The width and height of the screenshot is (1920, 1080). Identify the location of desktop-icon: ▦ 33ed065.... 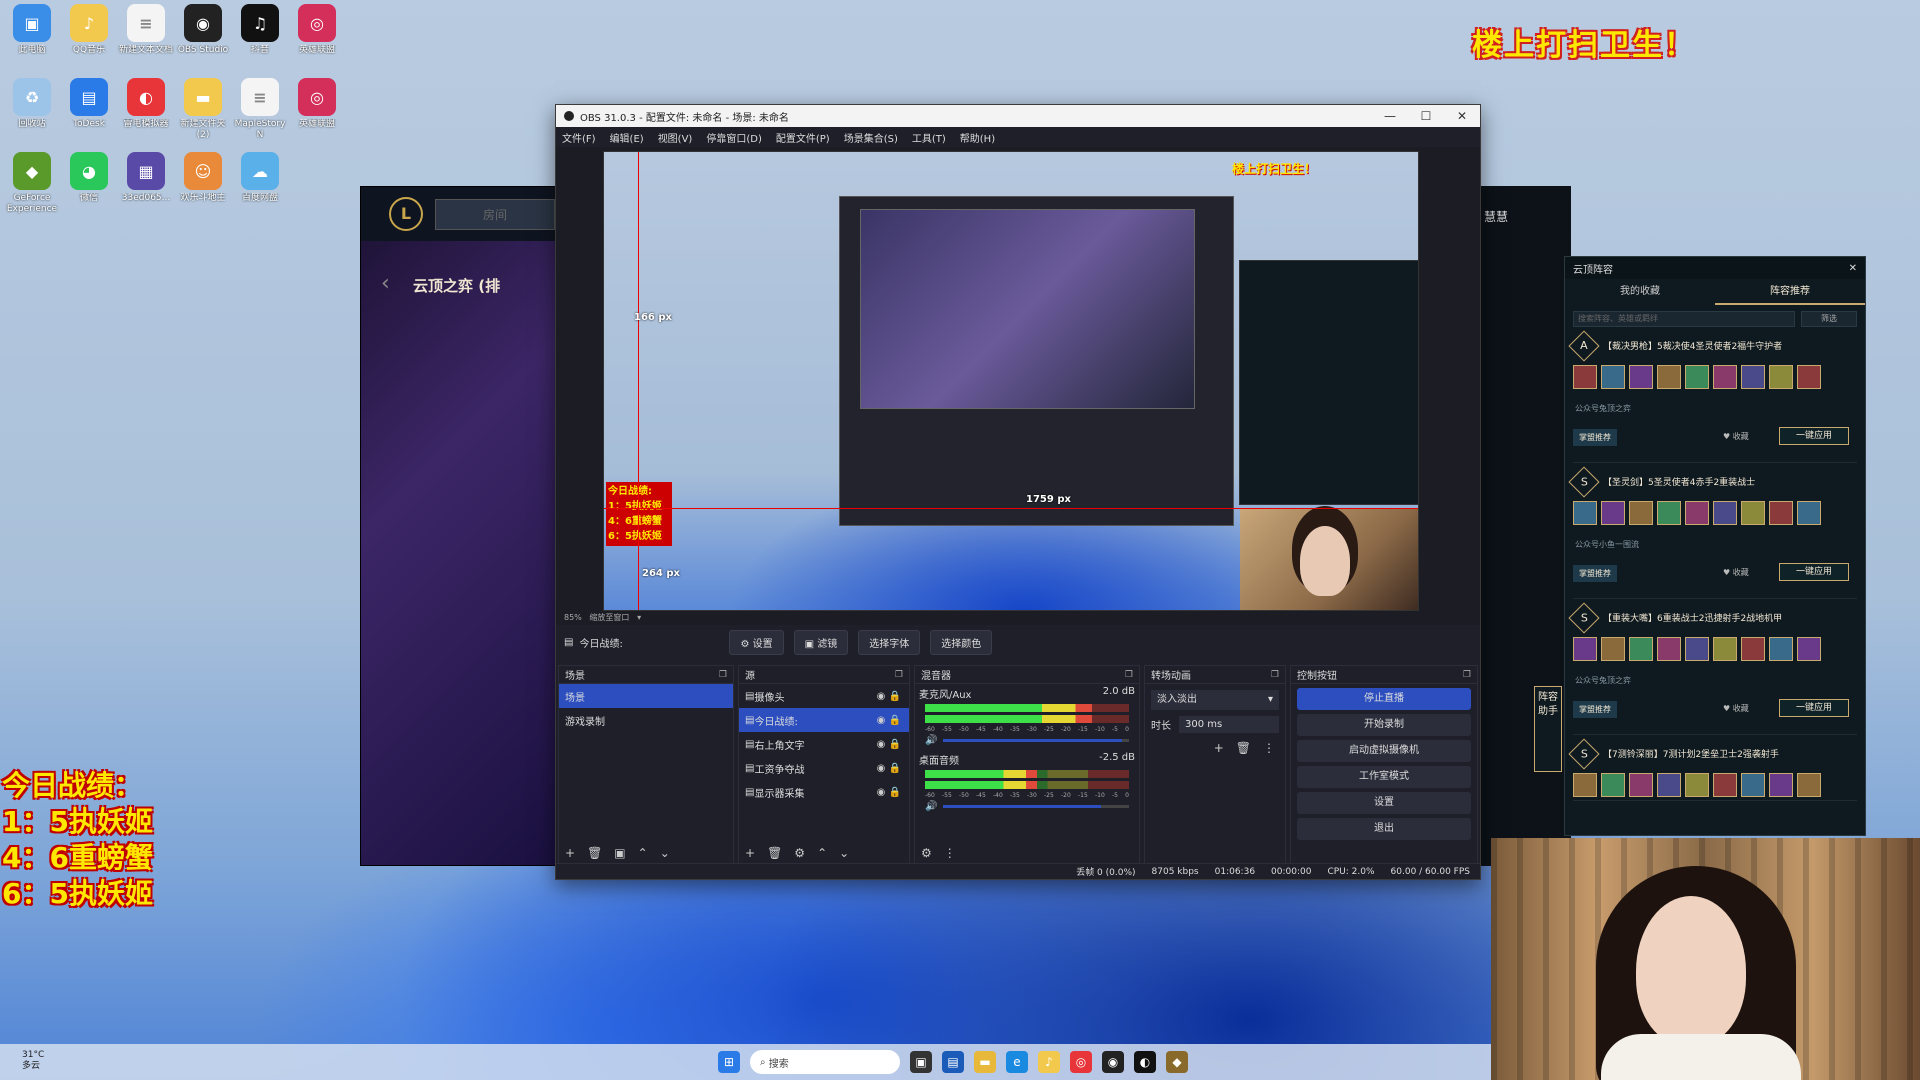
(146, 183).